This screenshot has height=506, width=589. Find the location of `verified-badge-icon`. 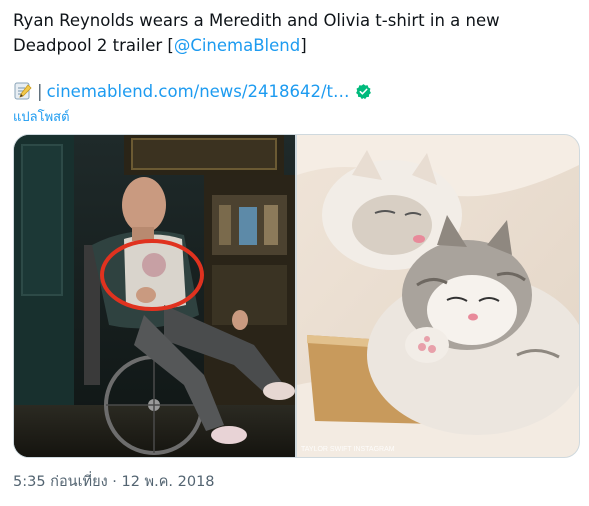

verified-badge-icon is located at coordinates (363, 91).